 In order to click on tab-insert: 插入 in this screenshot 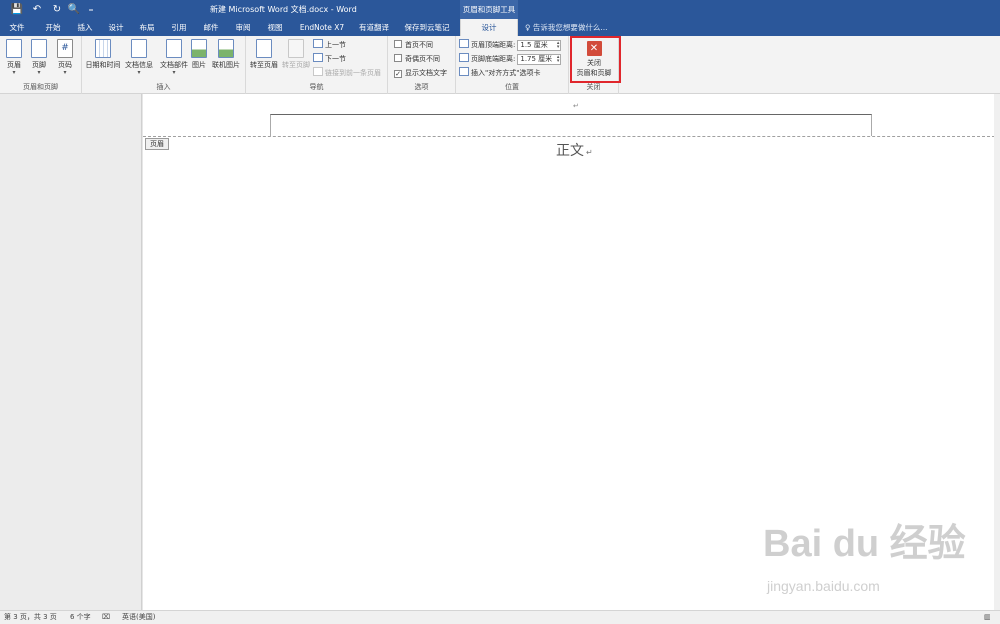, I will do `click(85, 27)`.